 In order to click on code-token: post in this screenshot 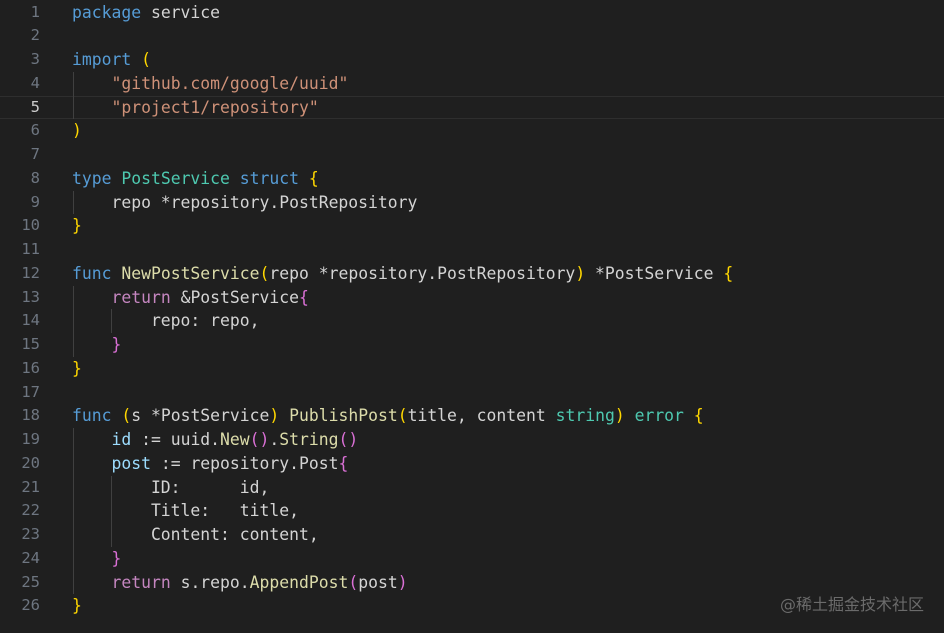, I will do `click(378, 582)`.